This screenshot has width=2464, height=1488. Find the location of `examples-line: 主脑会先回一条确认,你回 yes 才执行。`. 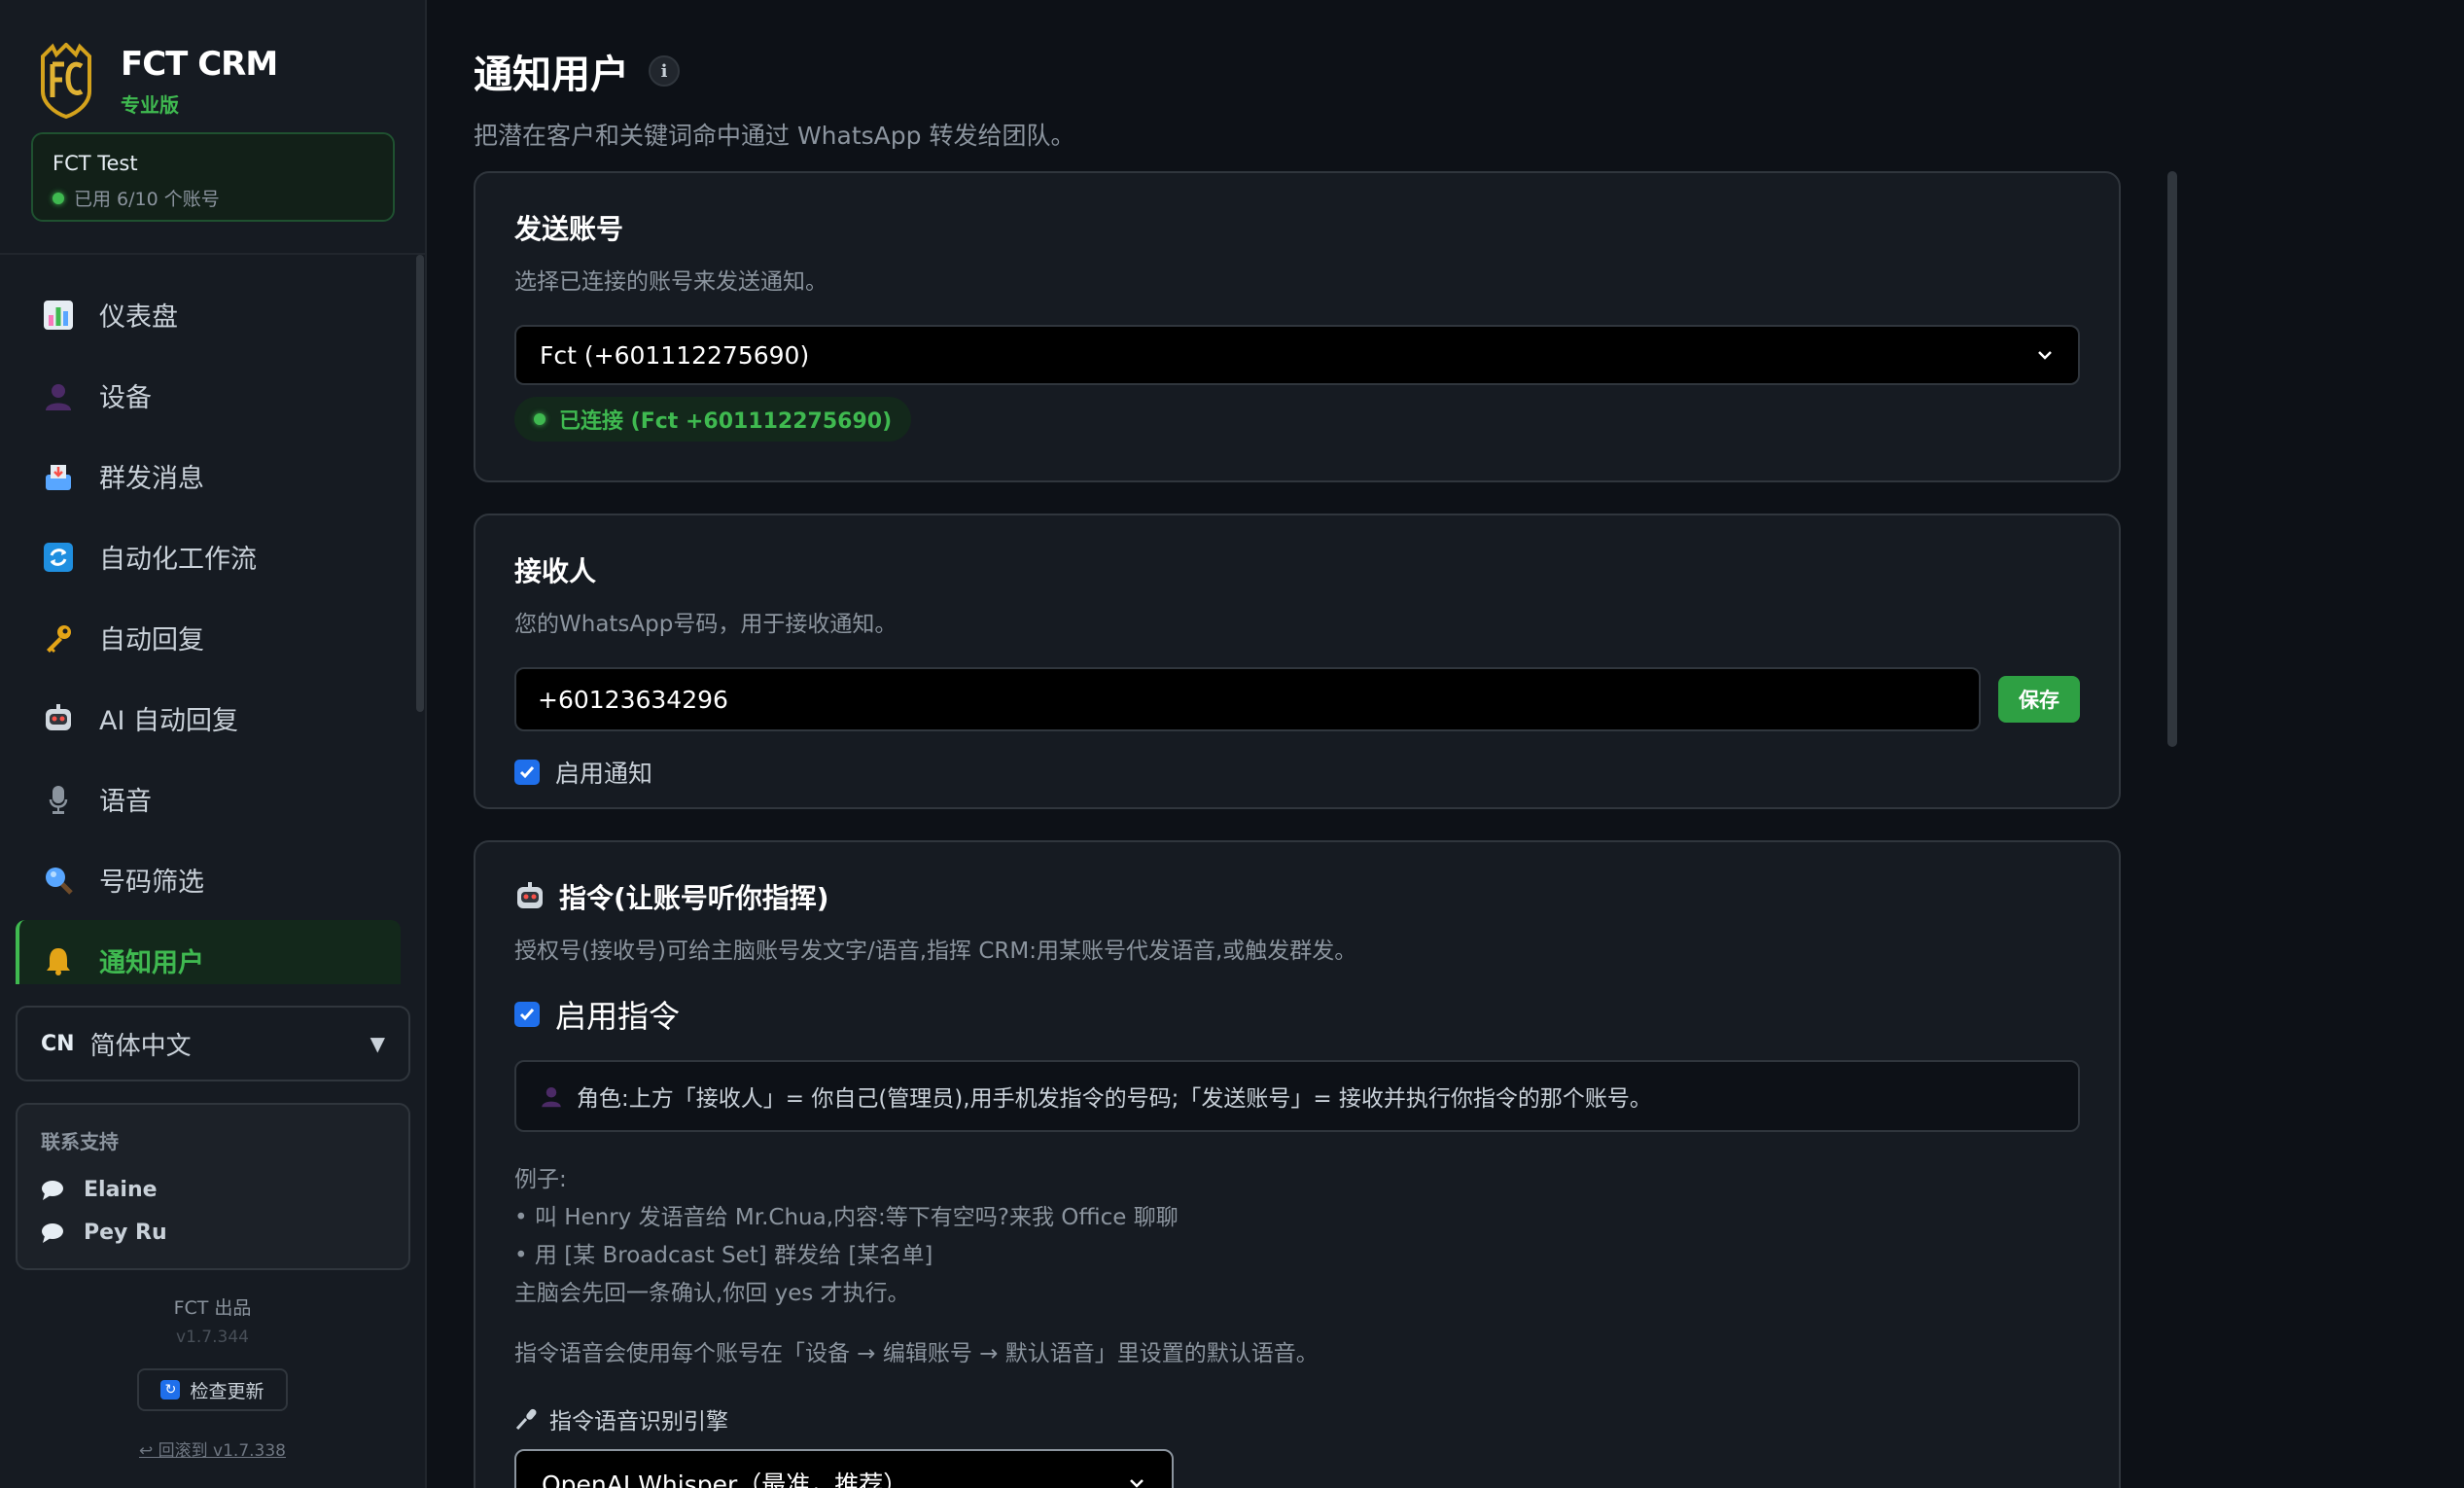

examples-line: 主脑会先回一条确认,你回 yes 才执行。 is located at coordinates (712, 1294).